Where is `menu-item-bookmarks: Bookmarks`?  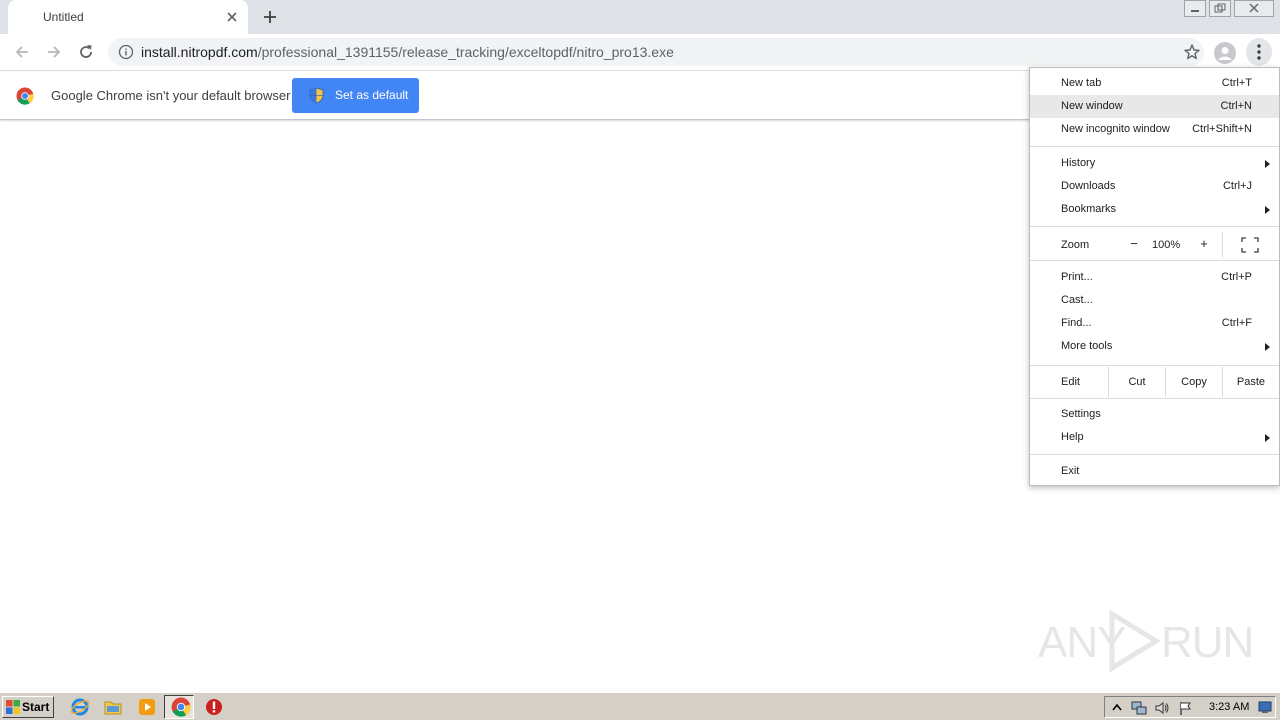 menu-item-bookmarks: Bookmarks is located at coordinates (1154, 209).